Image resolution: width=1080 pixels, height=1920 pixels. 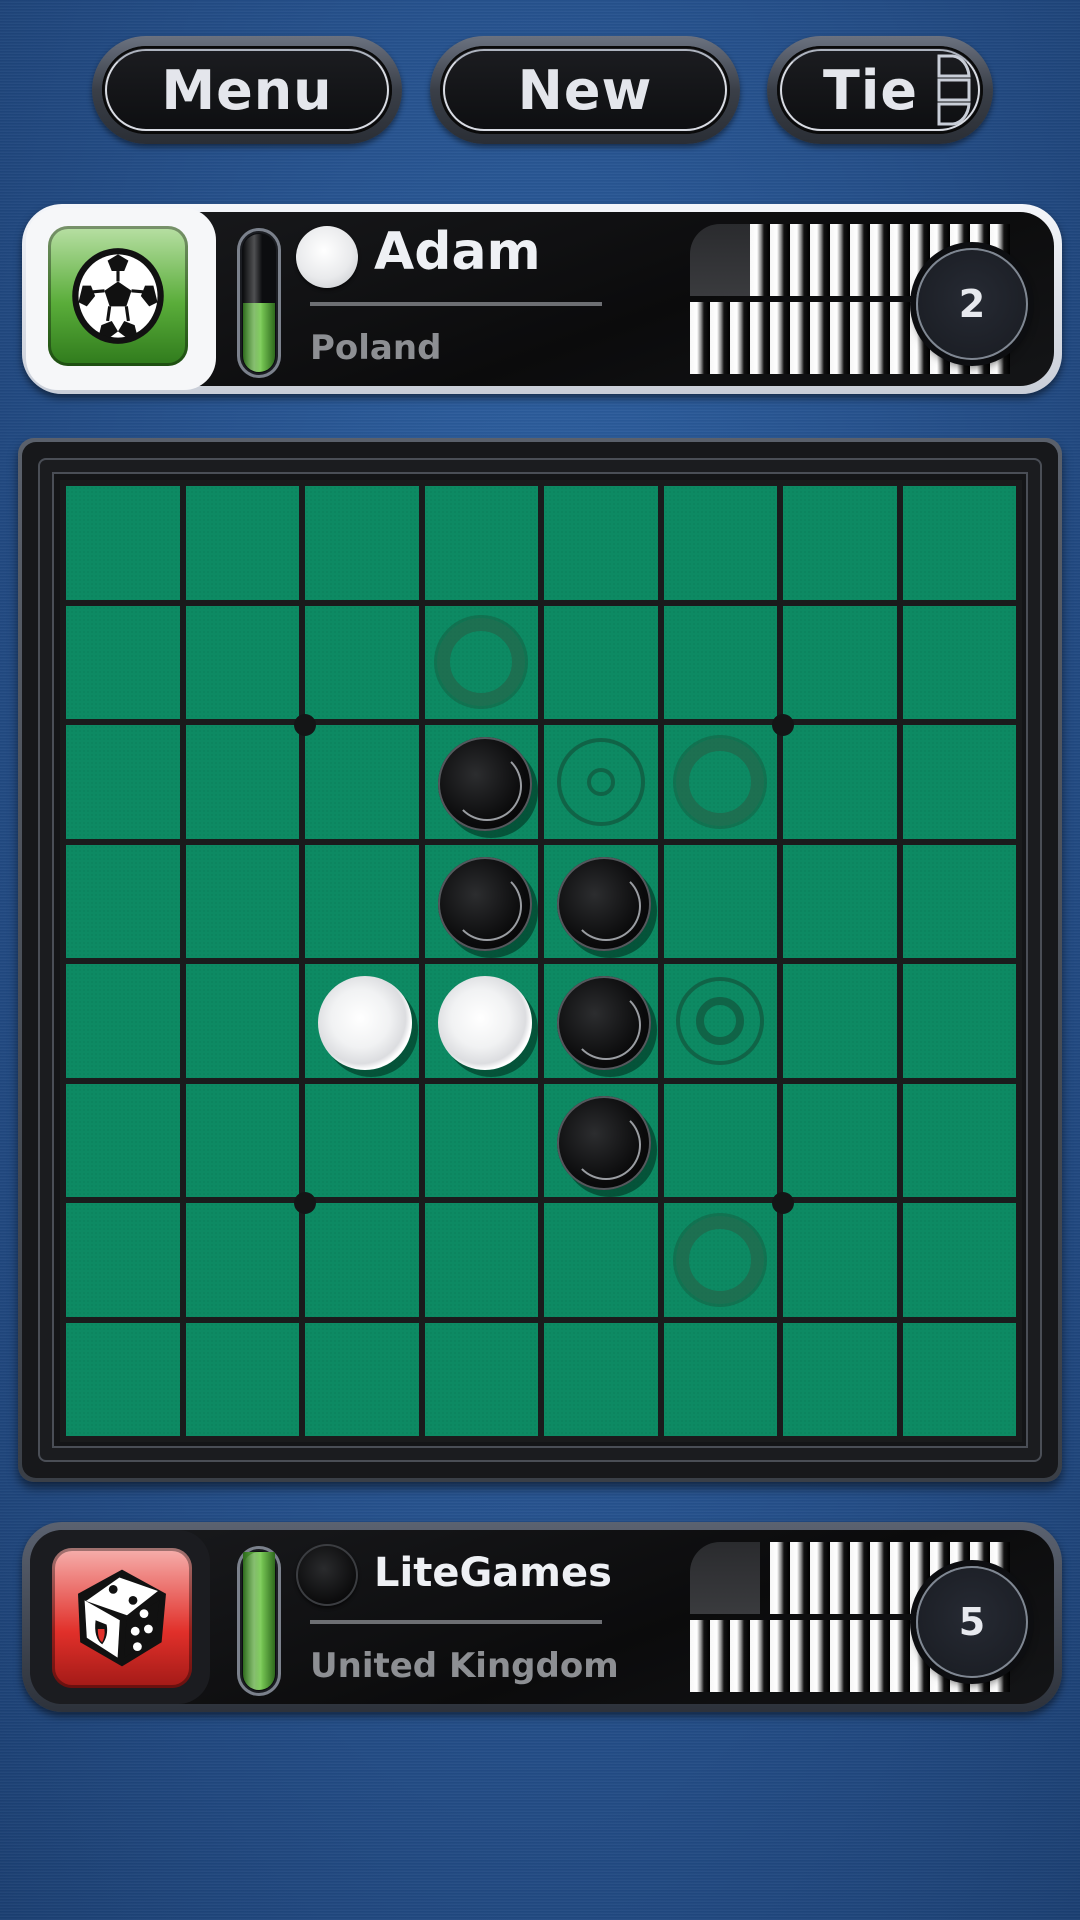 I want to click on opponent-avatar, so click(x=122, y=1618).